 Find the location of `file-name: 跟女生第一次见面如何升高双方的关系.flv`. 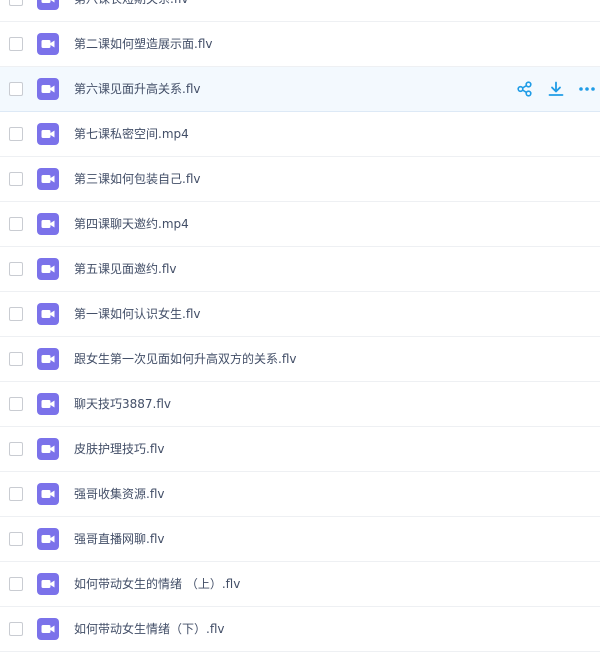

file-name: 跟女生第一次见面如何升高双方的关系.flv is located at coordinates (185, 359).